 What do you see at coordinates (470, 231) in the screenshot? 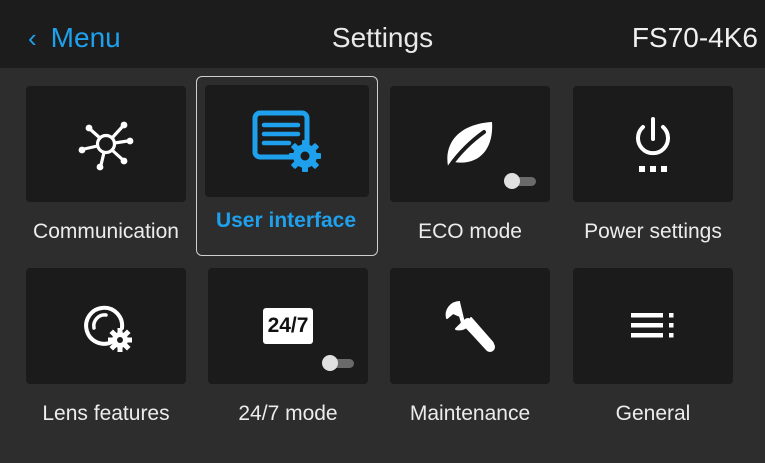
I see `tile-eco-mode-label: ECO mode` at bounding box center [470, 231].